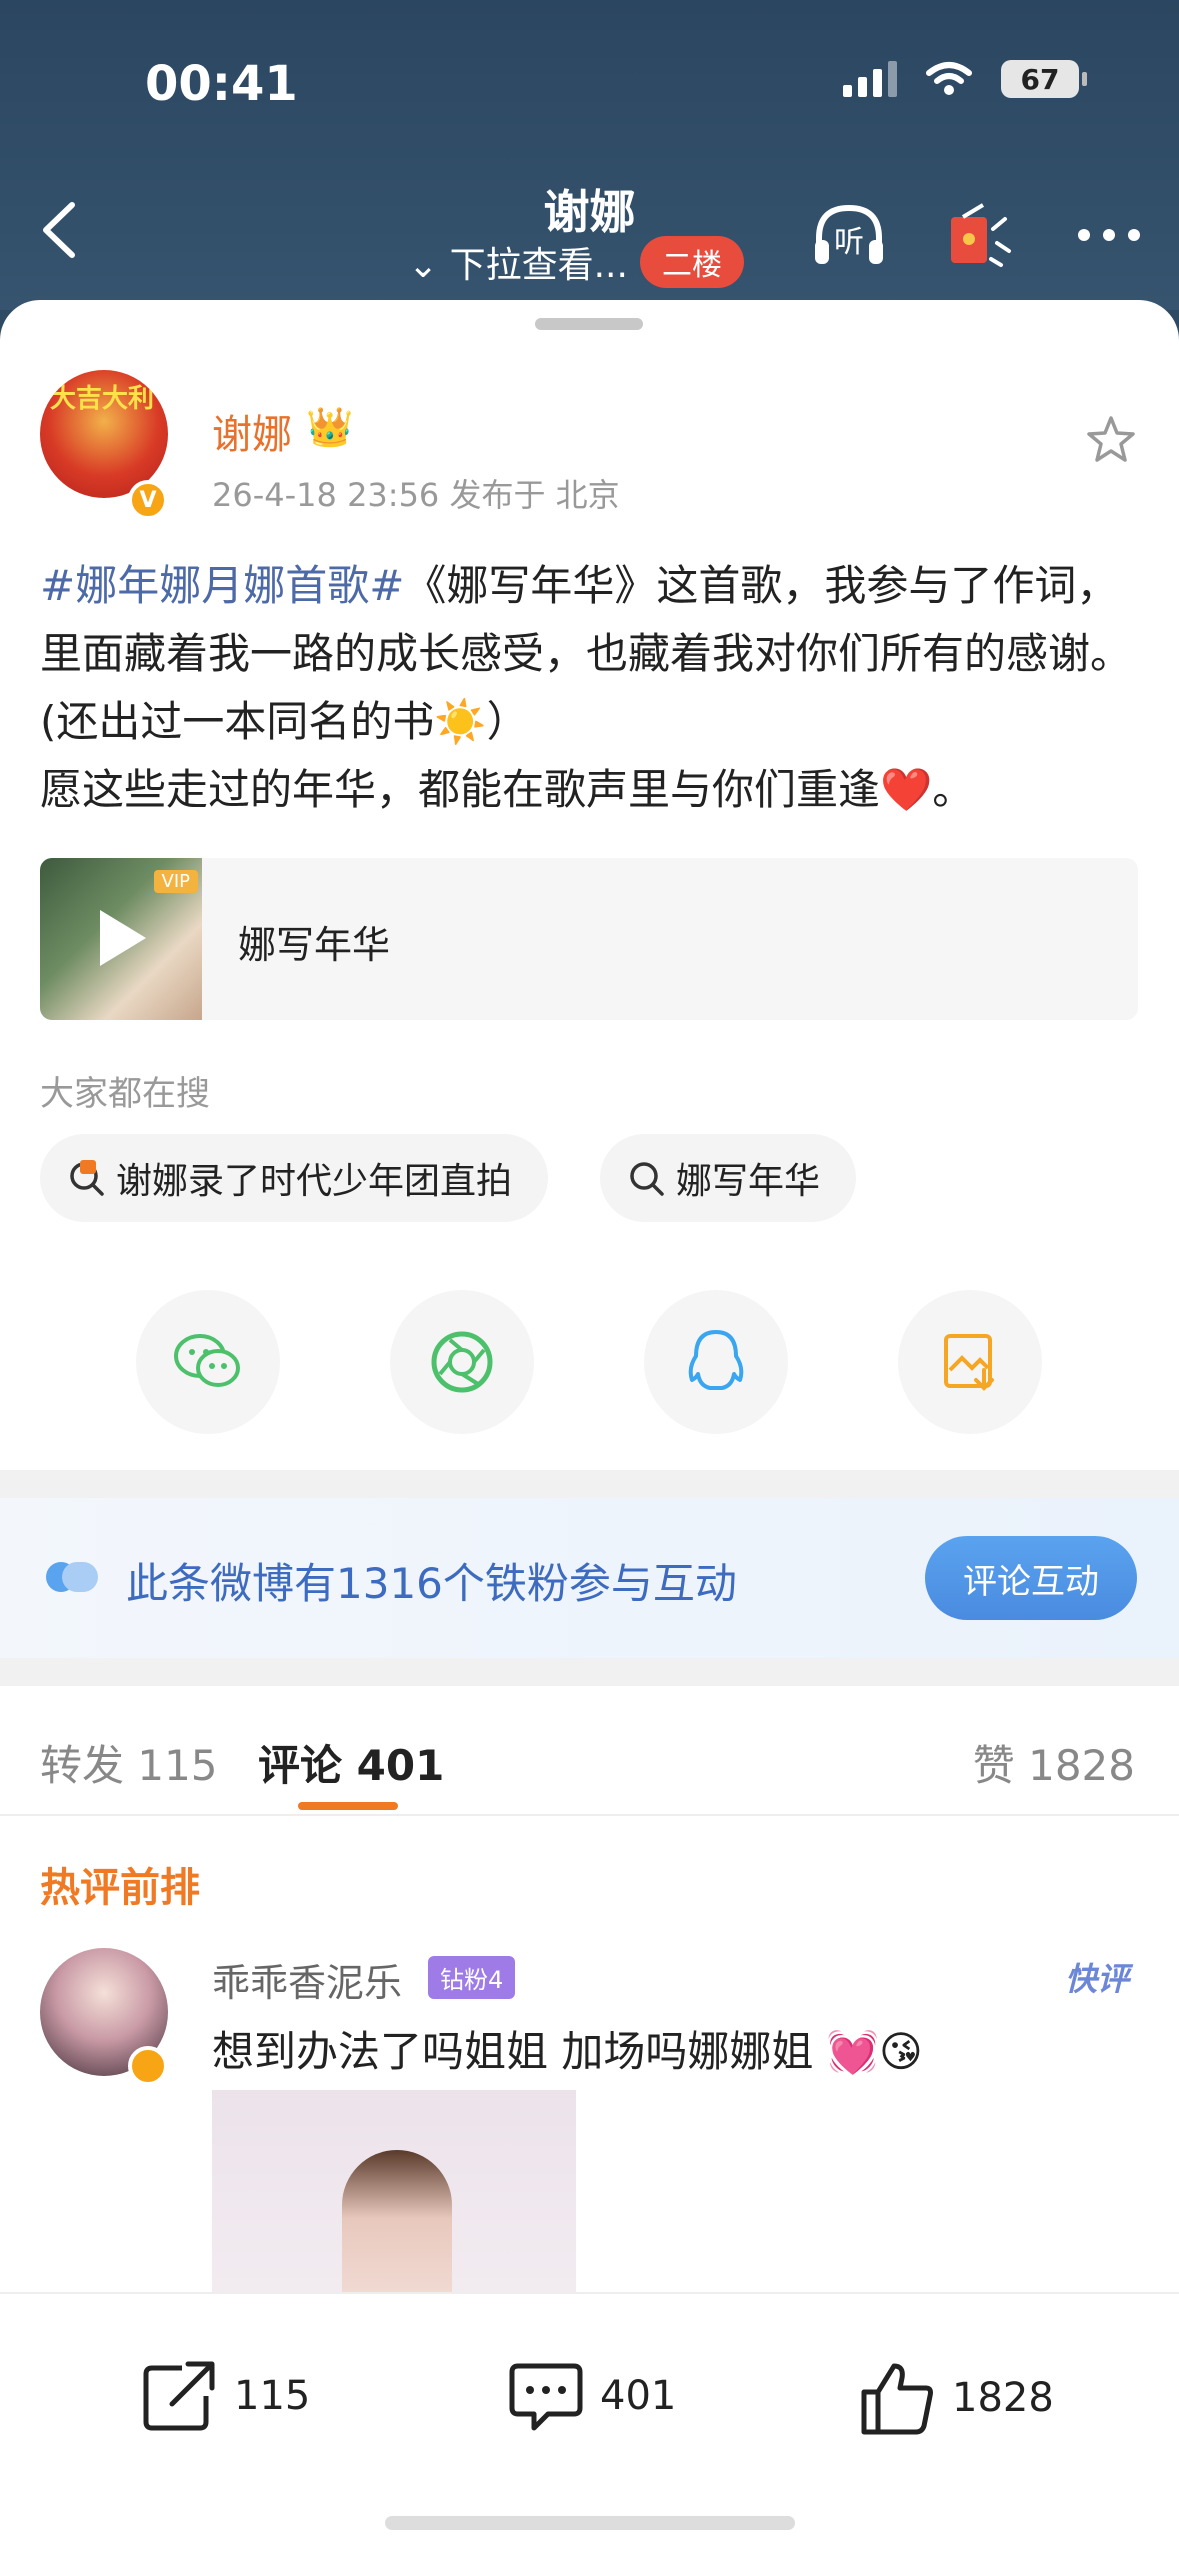  Describe the element at coordinates (252, 431) in the screenshot. I see `author-name: 谢娜` at that location.